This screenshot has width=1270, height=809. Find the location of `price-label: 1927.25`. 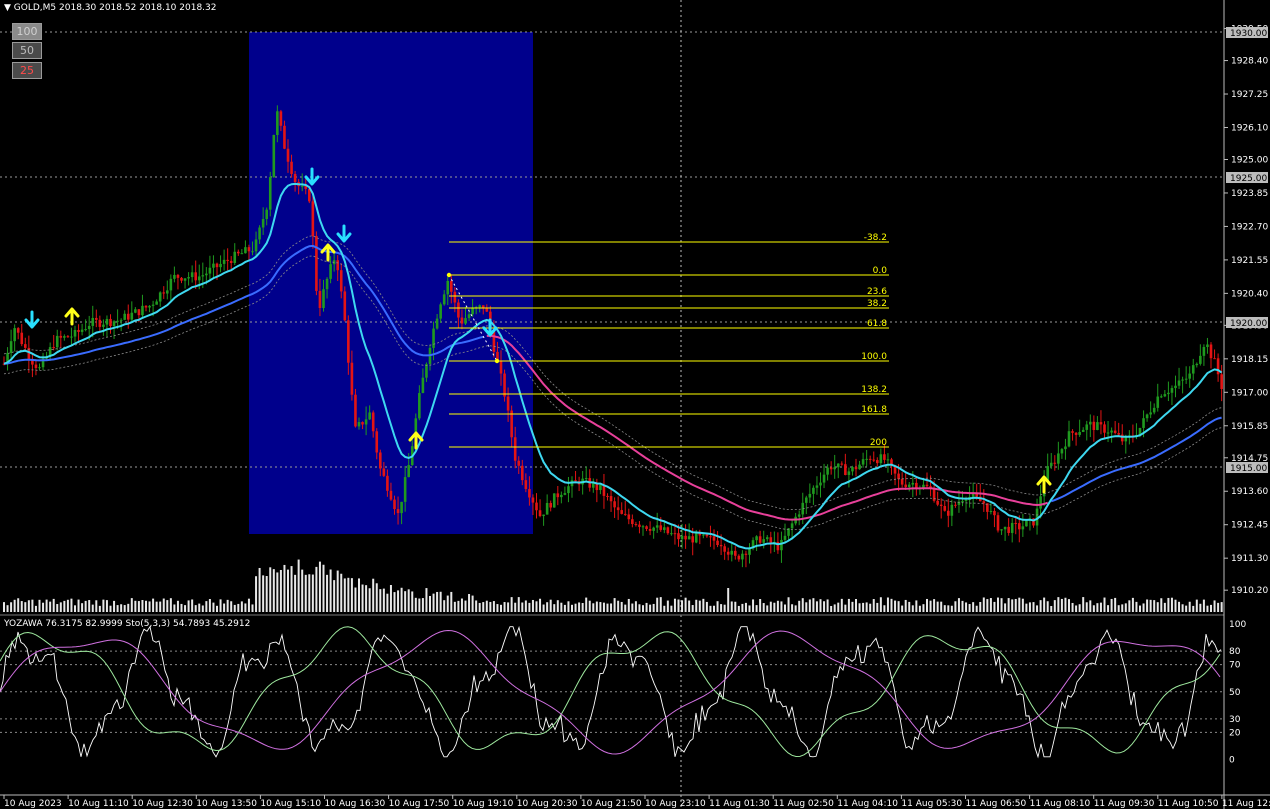

price-label: 1927.25 is located at coordinates (1249, 95).